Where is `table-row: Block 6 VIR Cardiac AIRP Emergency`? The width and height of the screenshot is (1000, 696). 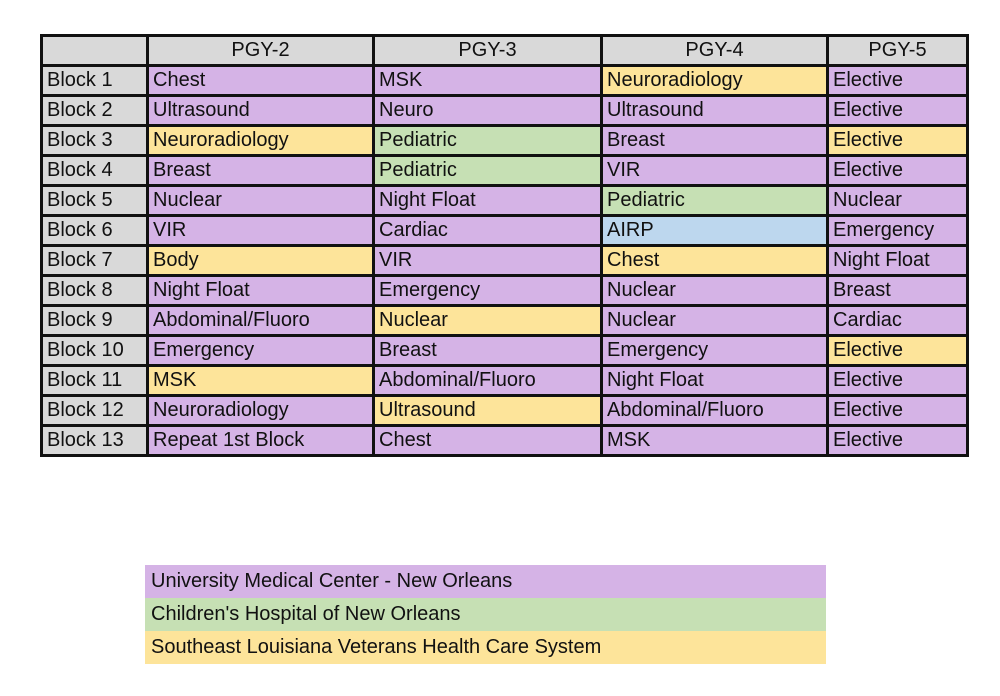 table-row: Block 6 VIR Cardiac AIRP Emergency is located at coordinates (504, 230).